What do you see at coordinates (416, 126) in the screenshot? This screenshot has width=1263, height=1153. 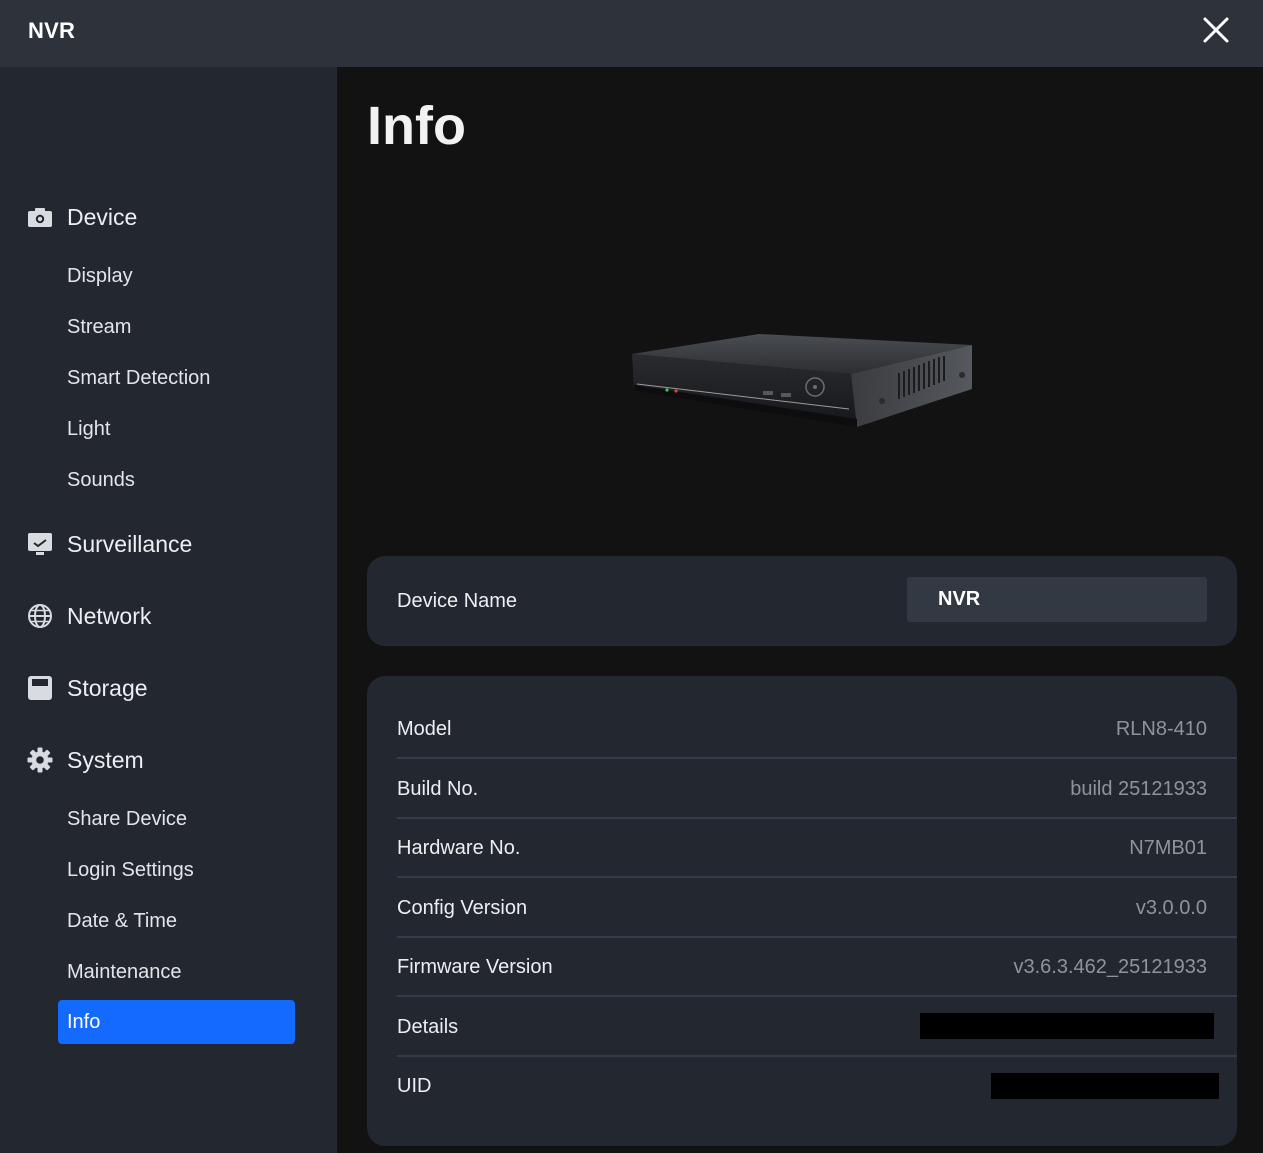 I see `page-title: Info` at bounding box center [416, 126].